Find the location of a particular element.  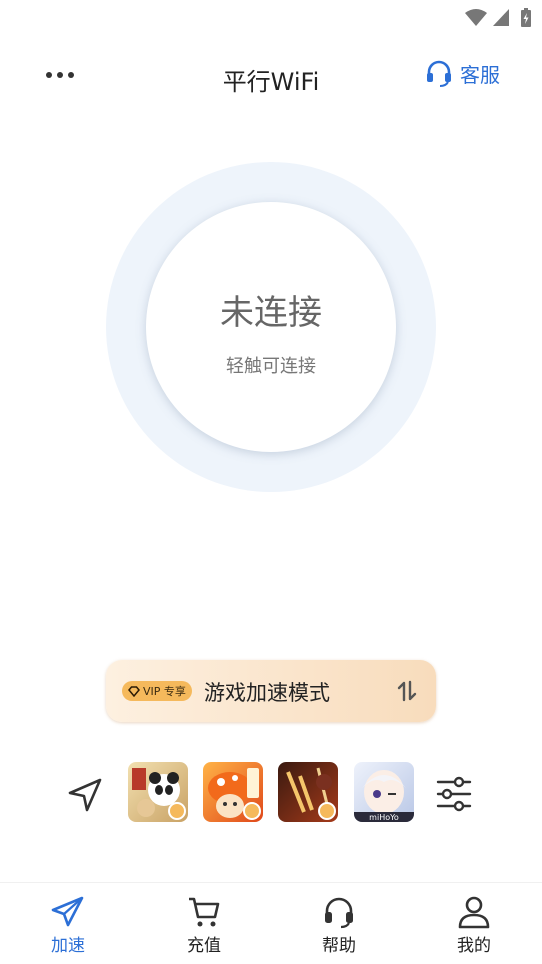

tab-recharge: 充值 is located at coordinates (204, 925).